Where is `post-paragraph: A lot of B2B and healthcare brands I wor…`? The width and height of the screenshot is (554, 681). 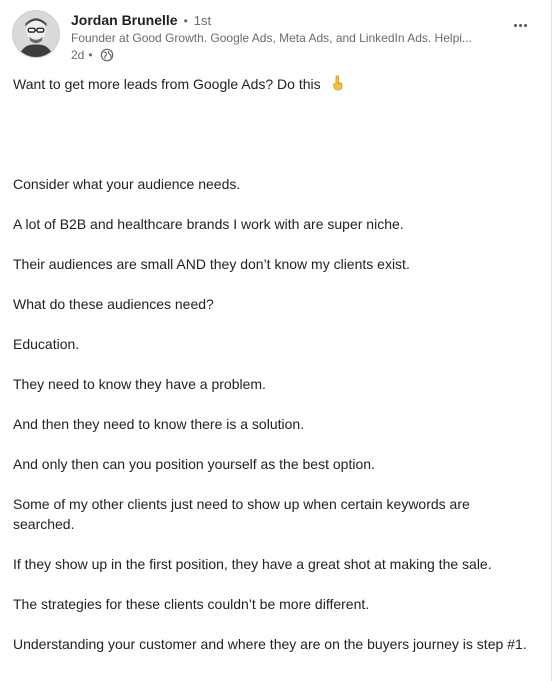 post-paragraph: A lot of B2B and healthcare brands I wor… is located at coordinates (208, 224).